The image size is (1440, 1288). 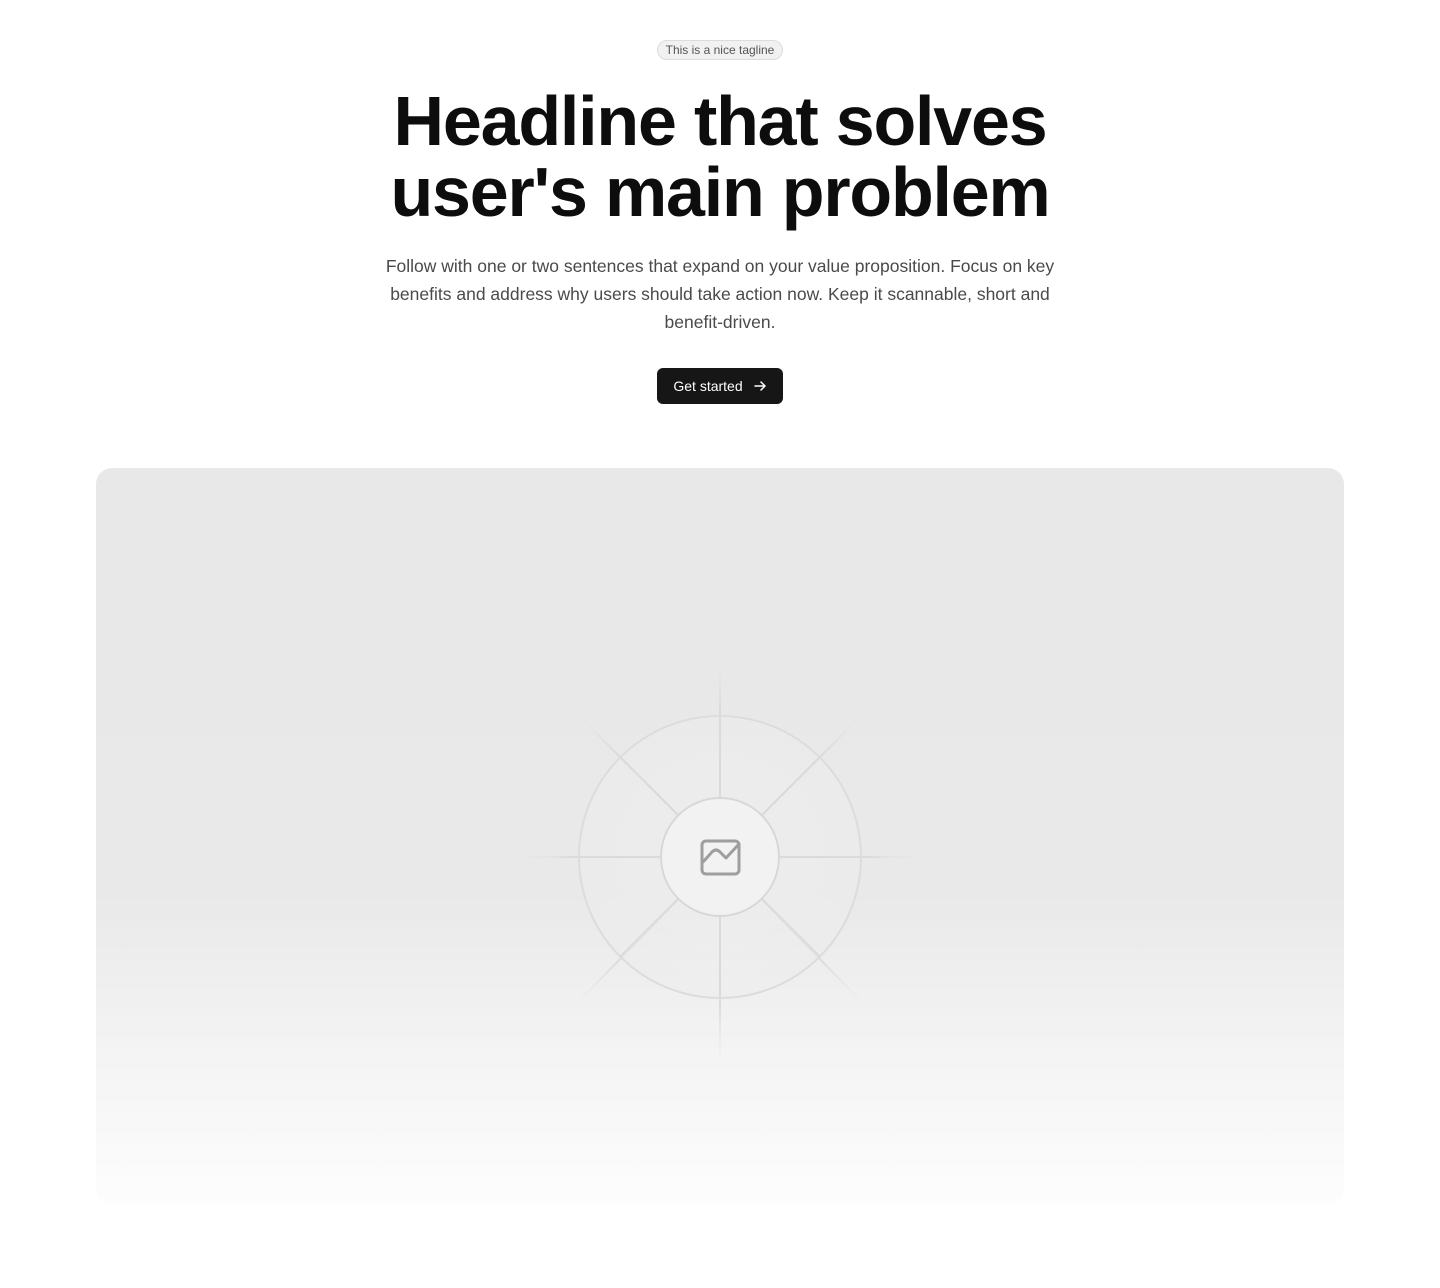 What do you see at coordinates (720, 50) in the screenshot?
I see `tagline-badge: This is a nice tagline` at bounding box center [720, 50].